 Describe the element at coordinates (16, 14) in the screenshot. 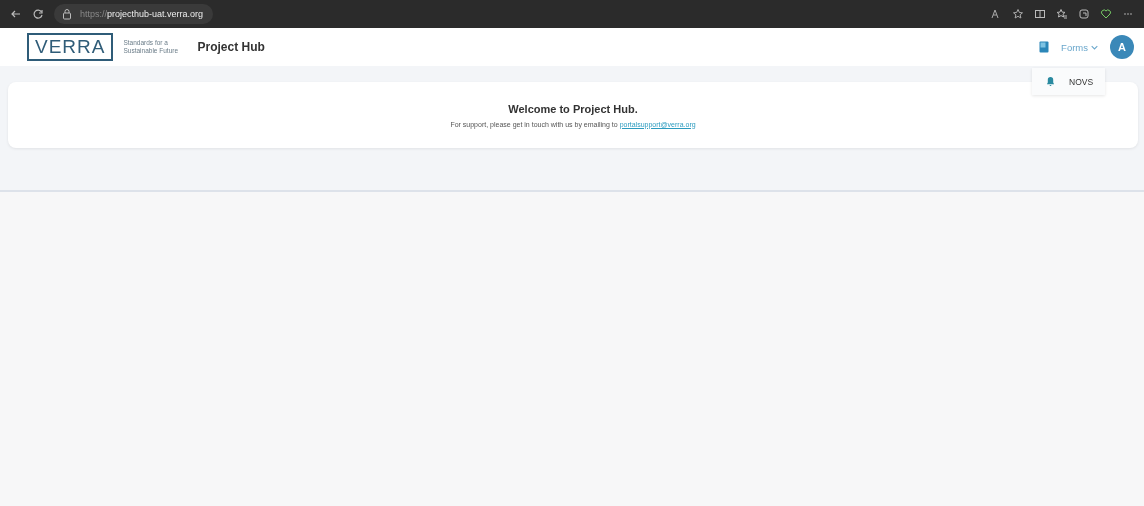

I see `back-icon` at that location.